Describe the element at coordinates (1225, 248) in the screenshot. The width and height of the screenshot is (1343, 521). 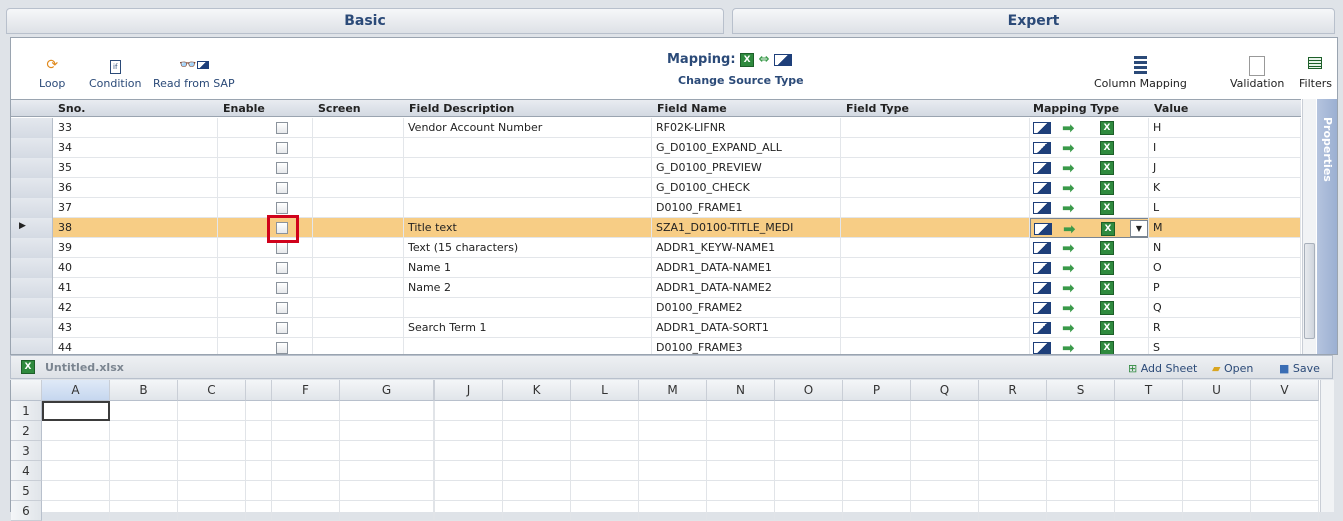
I see `value-cell: N` at that location.